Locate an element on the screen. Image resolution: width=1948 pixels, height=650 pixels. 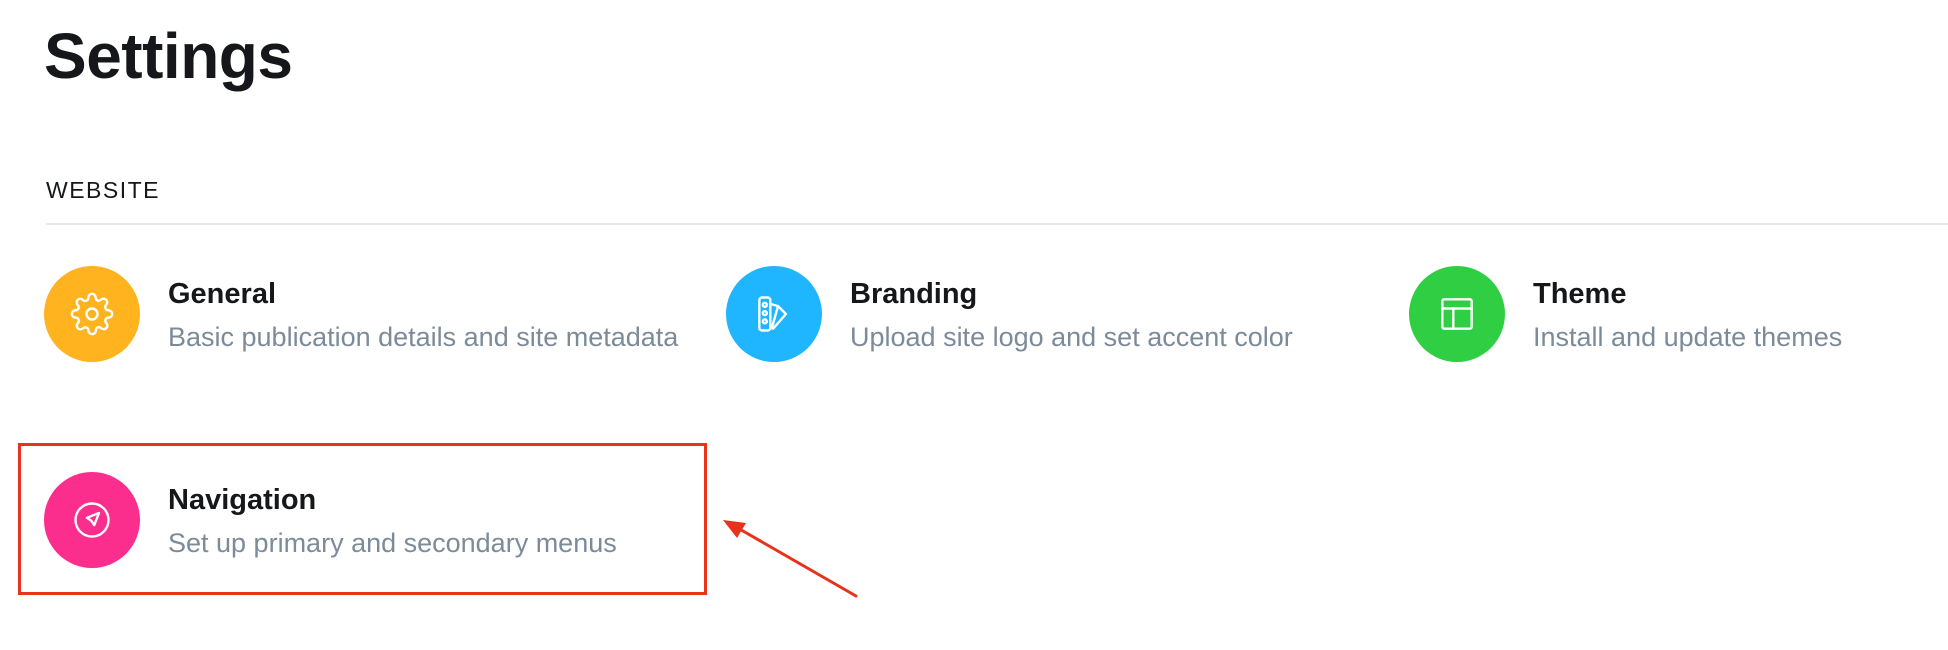
theme-icon-badge is located at coordinates (1457, 314).